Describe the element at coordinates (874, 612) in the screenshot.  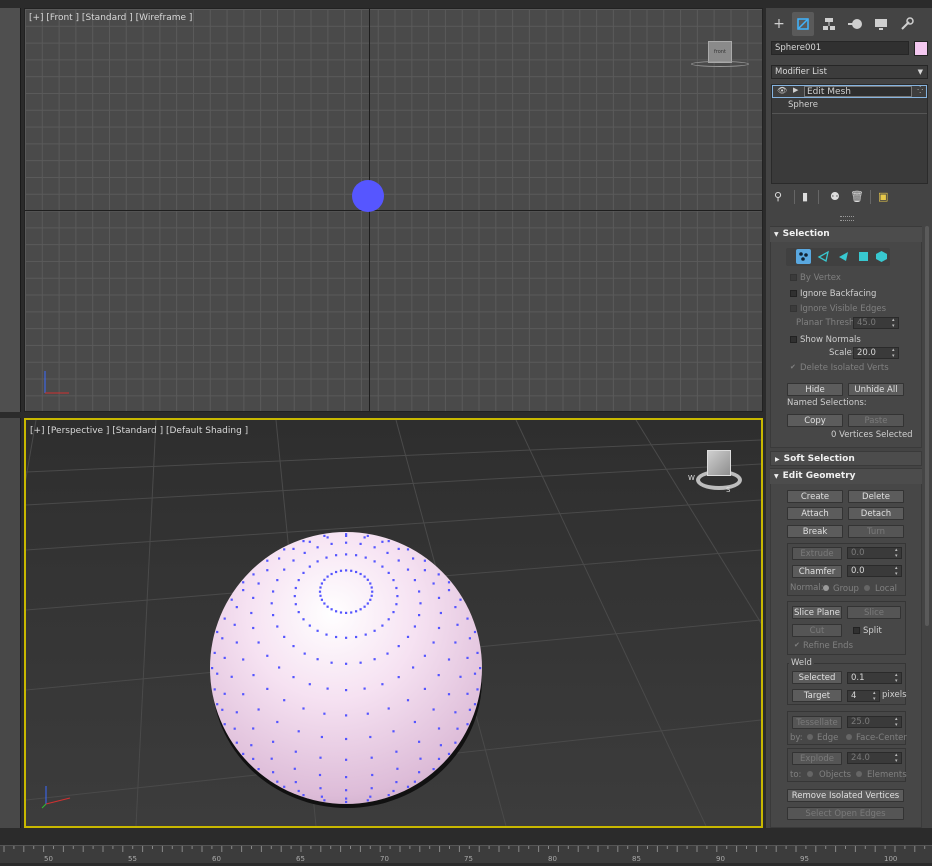
I see `slice-button: Slice` at that location.